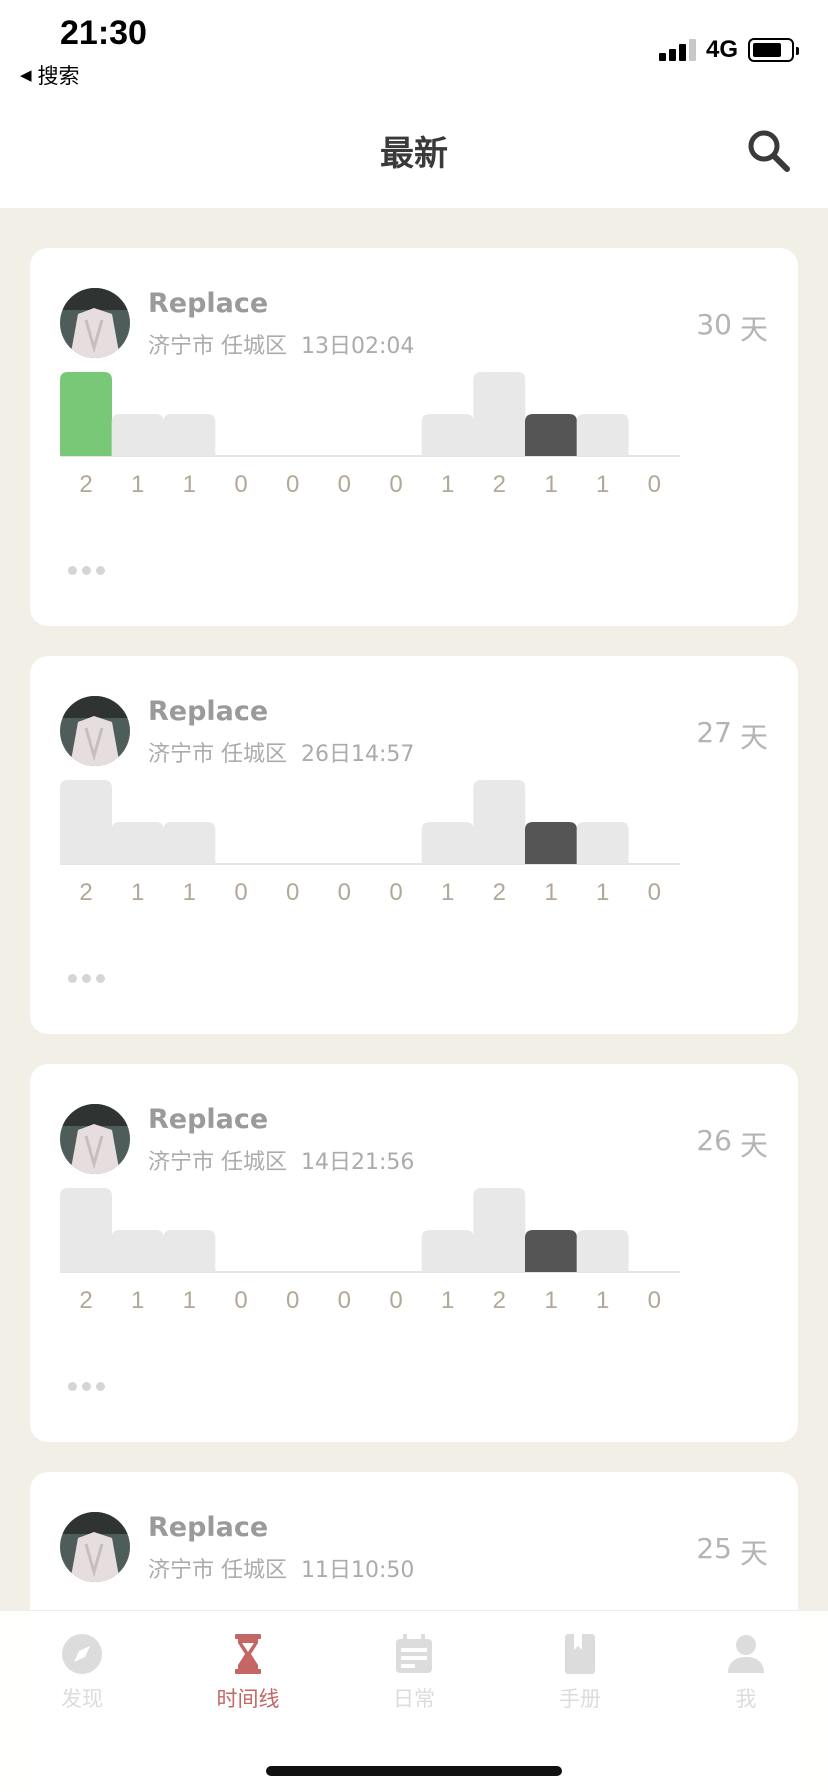 The width and height of the screenshot is (828, 1792). What do you see at coordinates (732, 1143) in the screenshot?
I see `days-count: 26 天` at bounding box center [732, 1143].